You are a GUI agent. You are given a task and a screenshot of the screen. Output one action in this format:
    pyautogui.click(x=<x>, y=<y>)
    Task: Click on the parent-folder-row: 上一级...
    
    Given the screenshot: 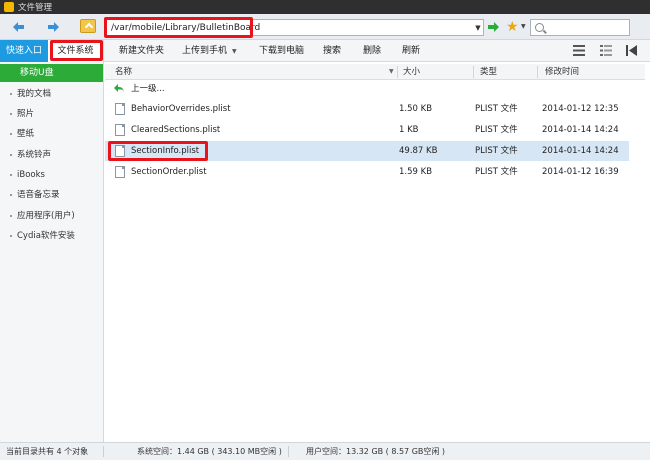 What is the action you would take?
    pyautogui.click(x=367, y=89)
    